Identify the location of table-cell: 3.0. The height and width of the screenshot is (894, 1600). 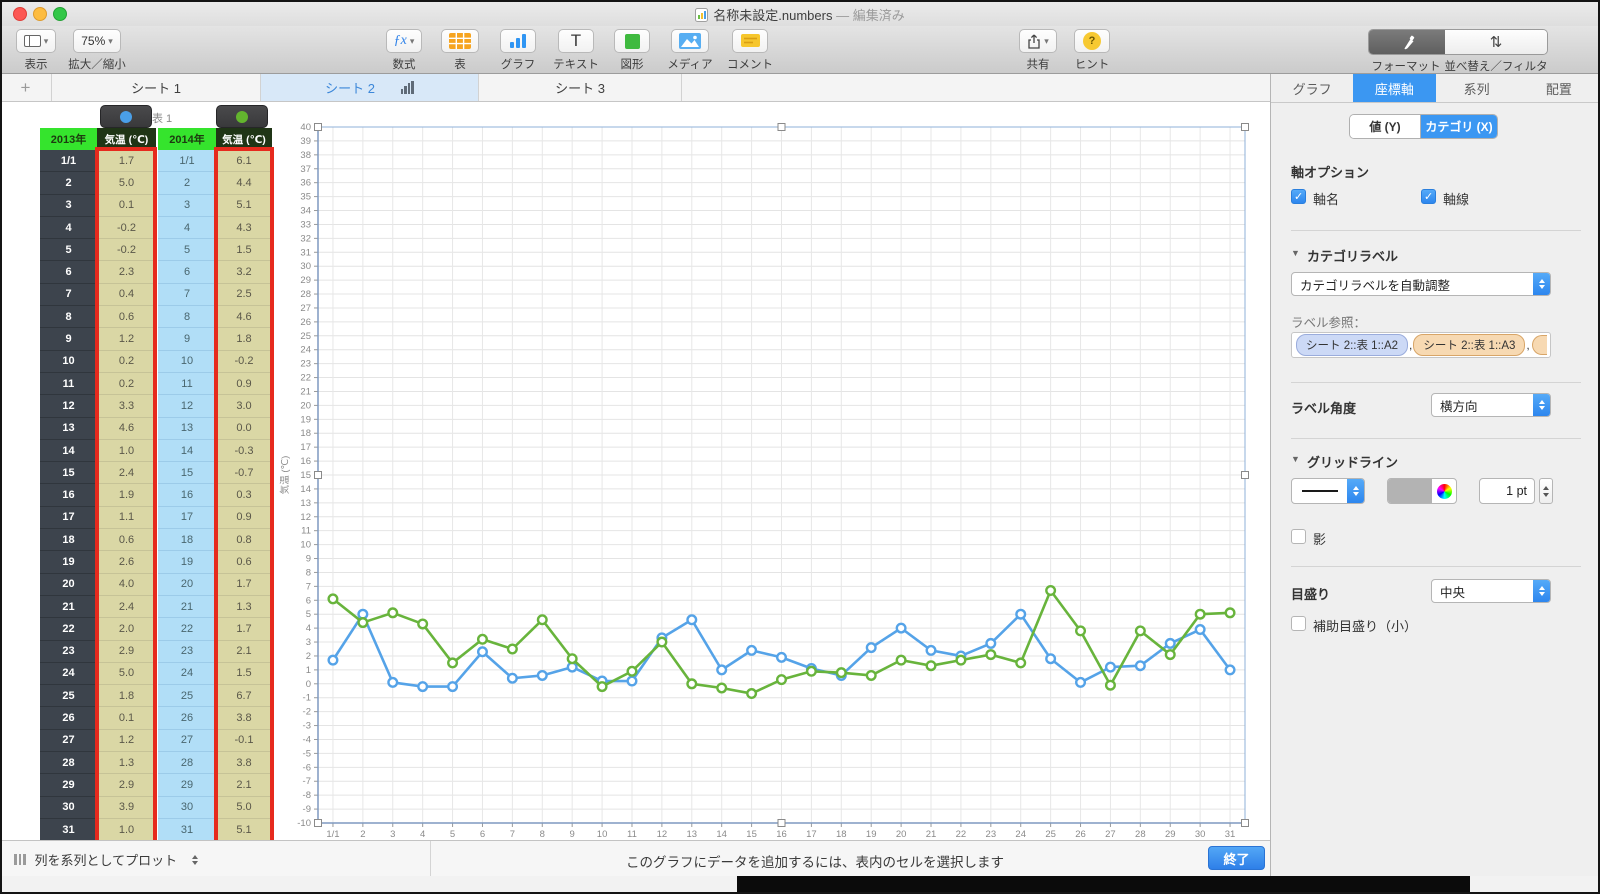
(244, 406).